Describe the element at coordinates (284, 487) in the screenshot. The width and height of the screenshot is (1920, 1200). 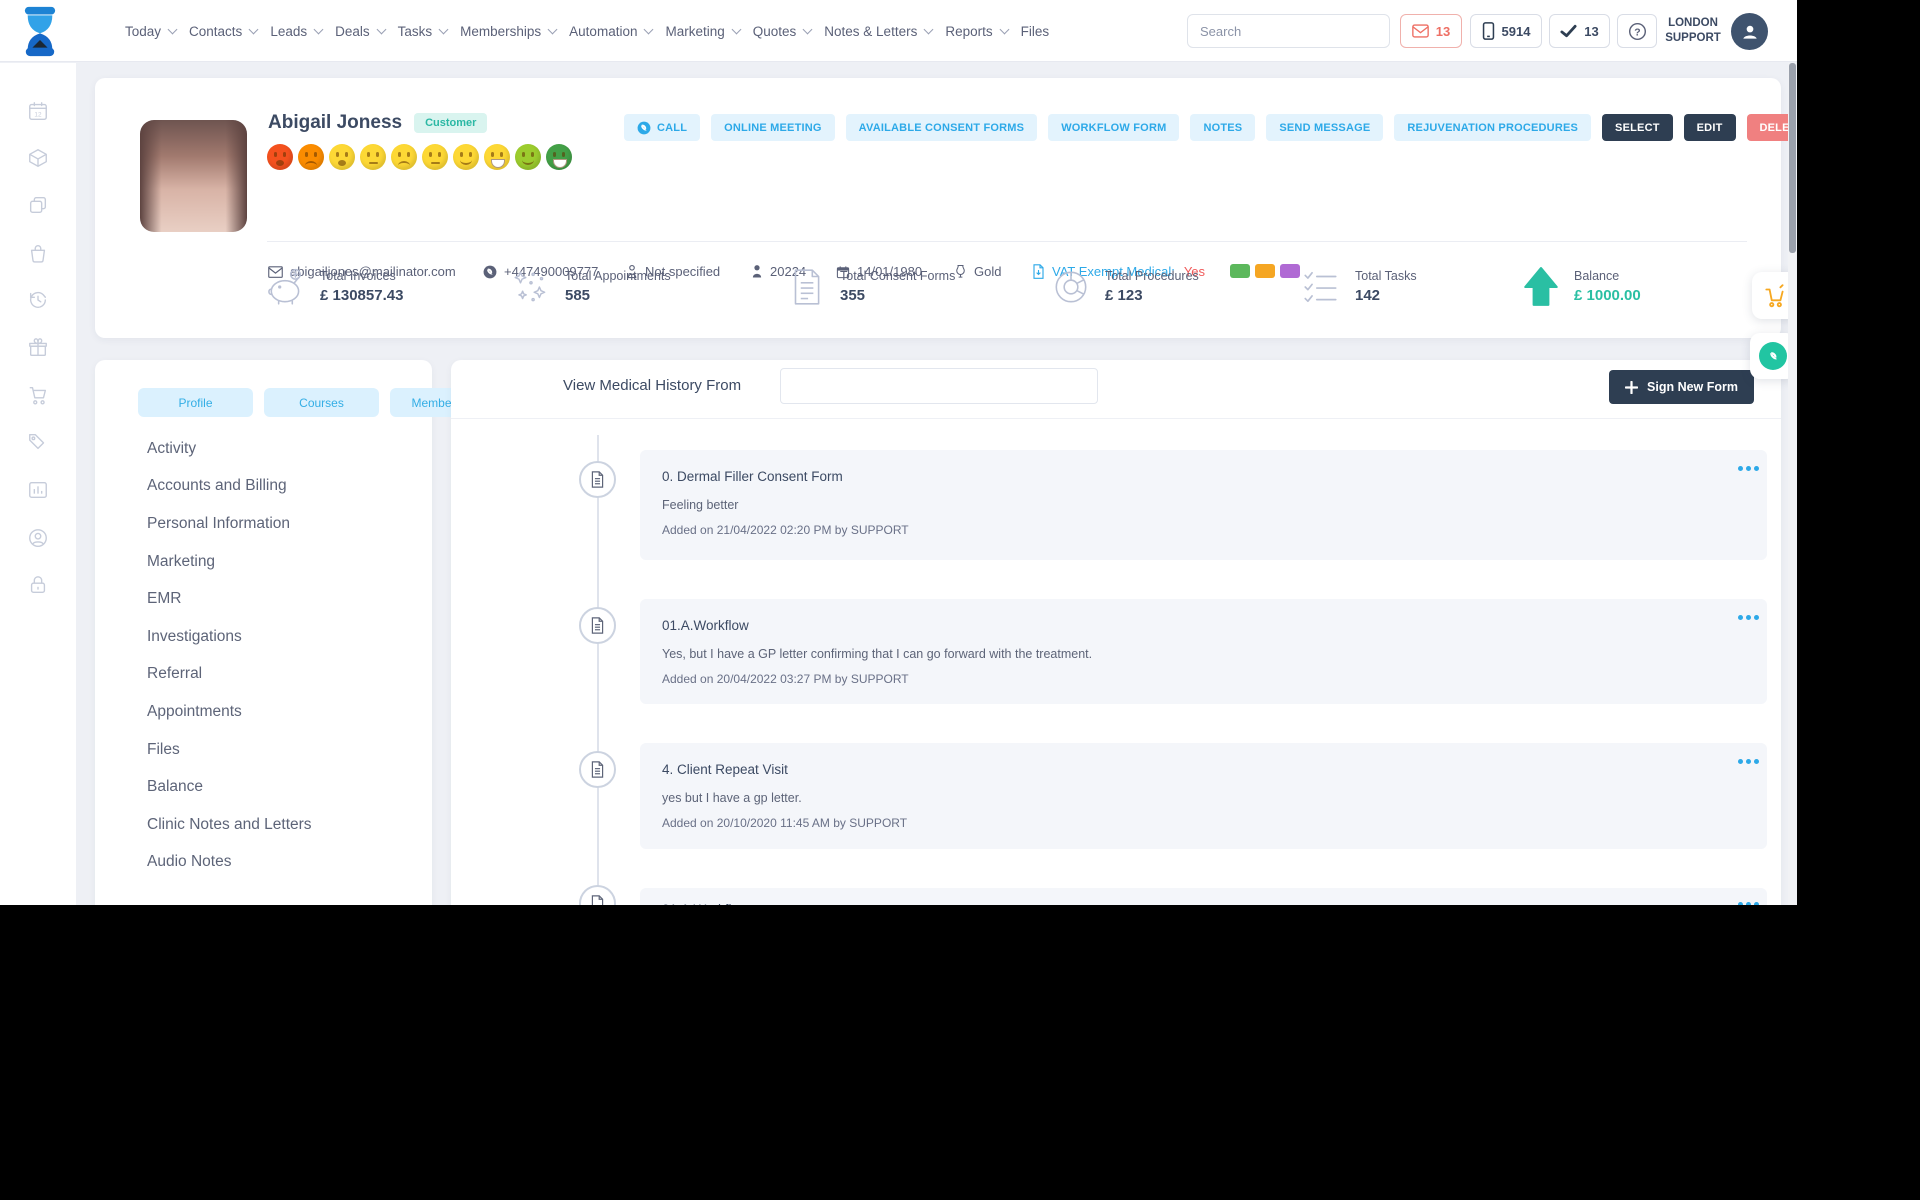
I see `menu-item-accounts-and-billing: Accounts and Billing` at that location.